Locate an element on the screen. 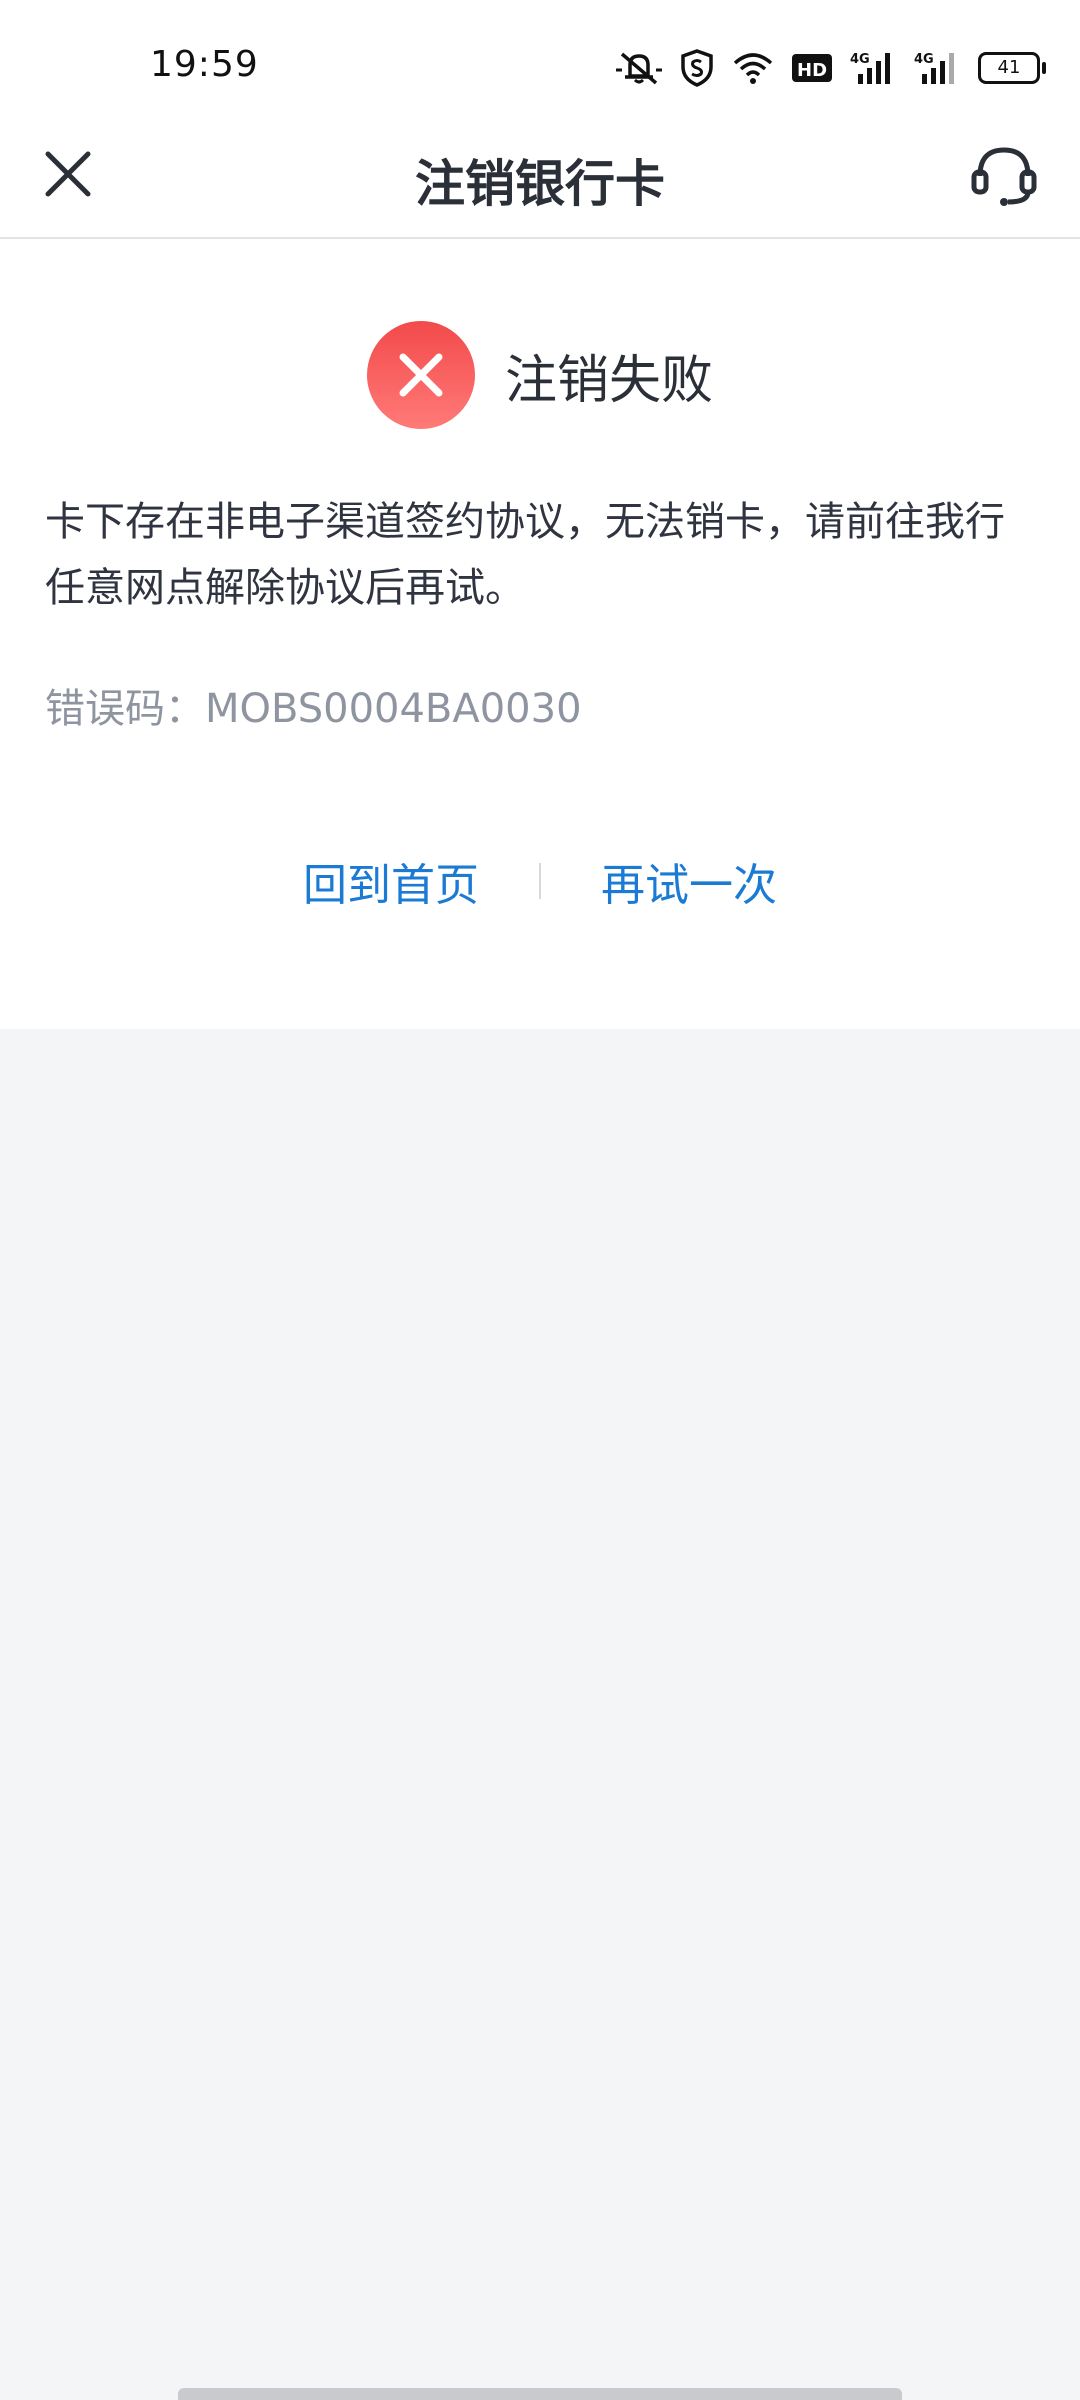  back-home-button: 回到首页 is located at coordinates (391, 881).